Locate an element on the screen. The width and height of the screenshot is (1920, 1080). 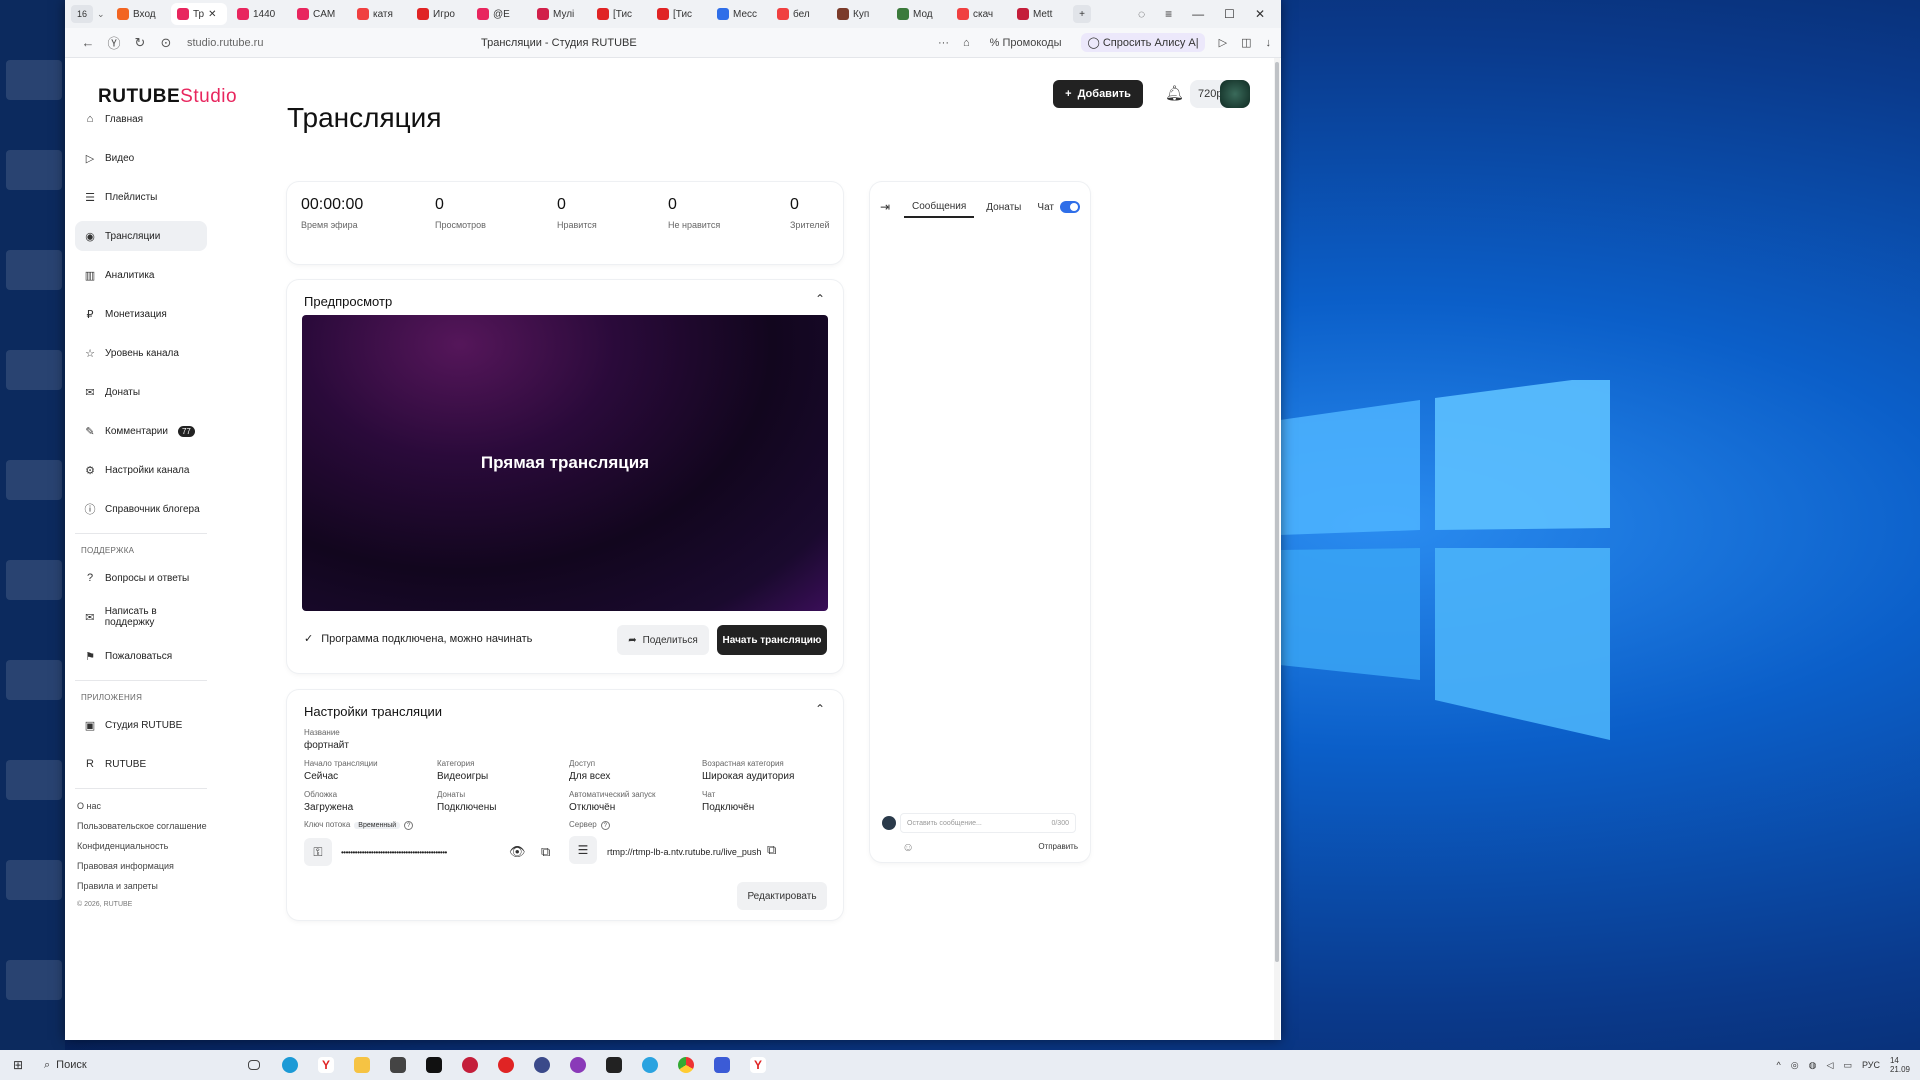
battery-icon: ▭ is located at coordinates (1847, 1065).